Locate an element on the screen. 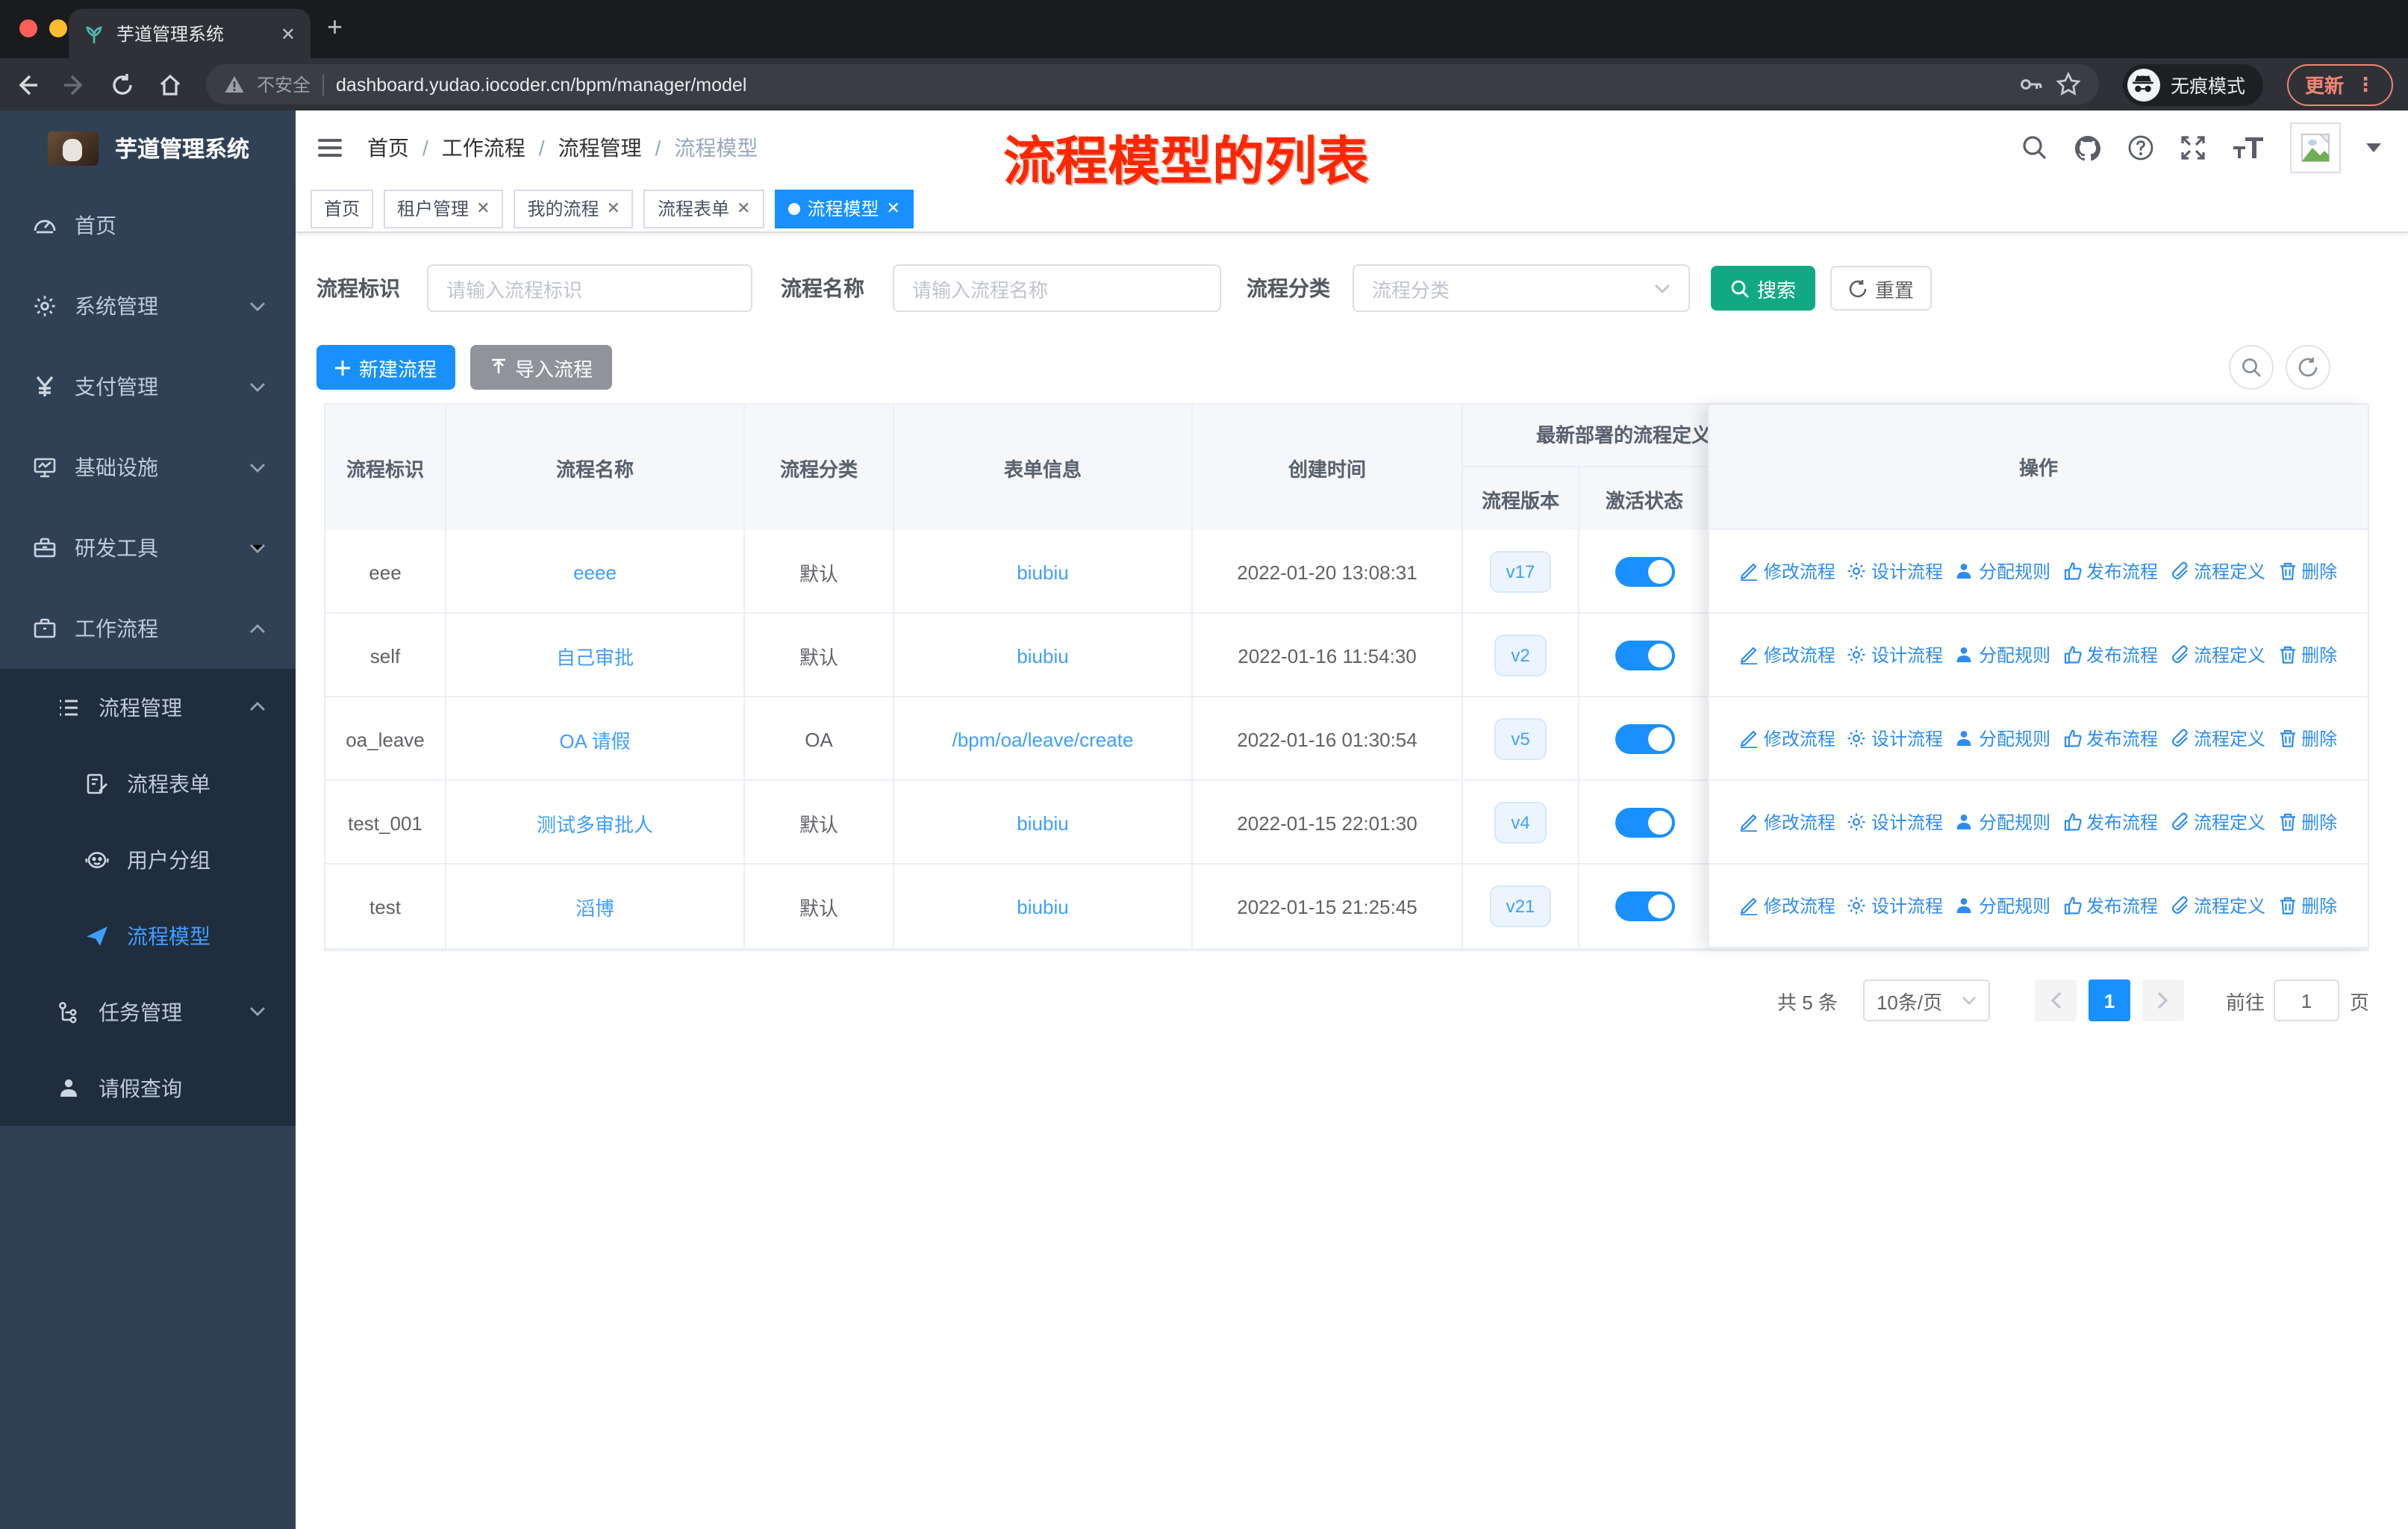 The height and width of the screenshot is (1529, 2408). back-icon is located at coordinates (27, 84).